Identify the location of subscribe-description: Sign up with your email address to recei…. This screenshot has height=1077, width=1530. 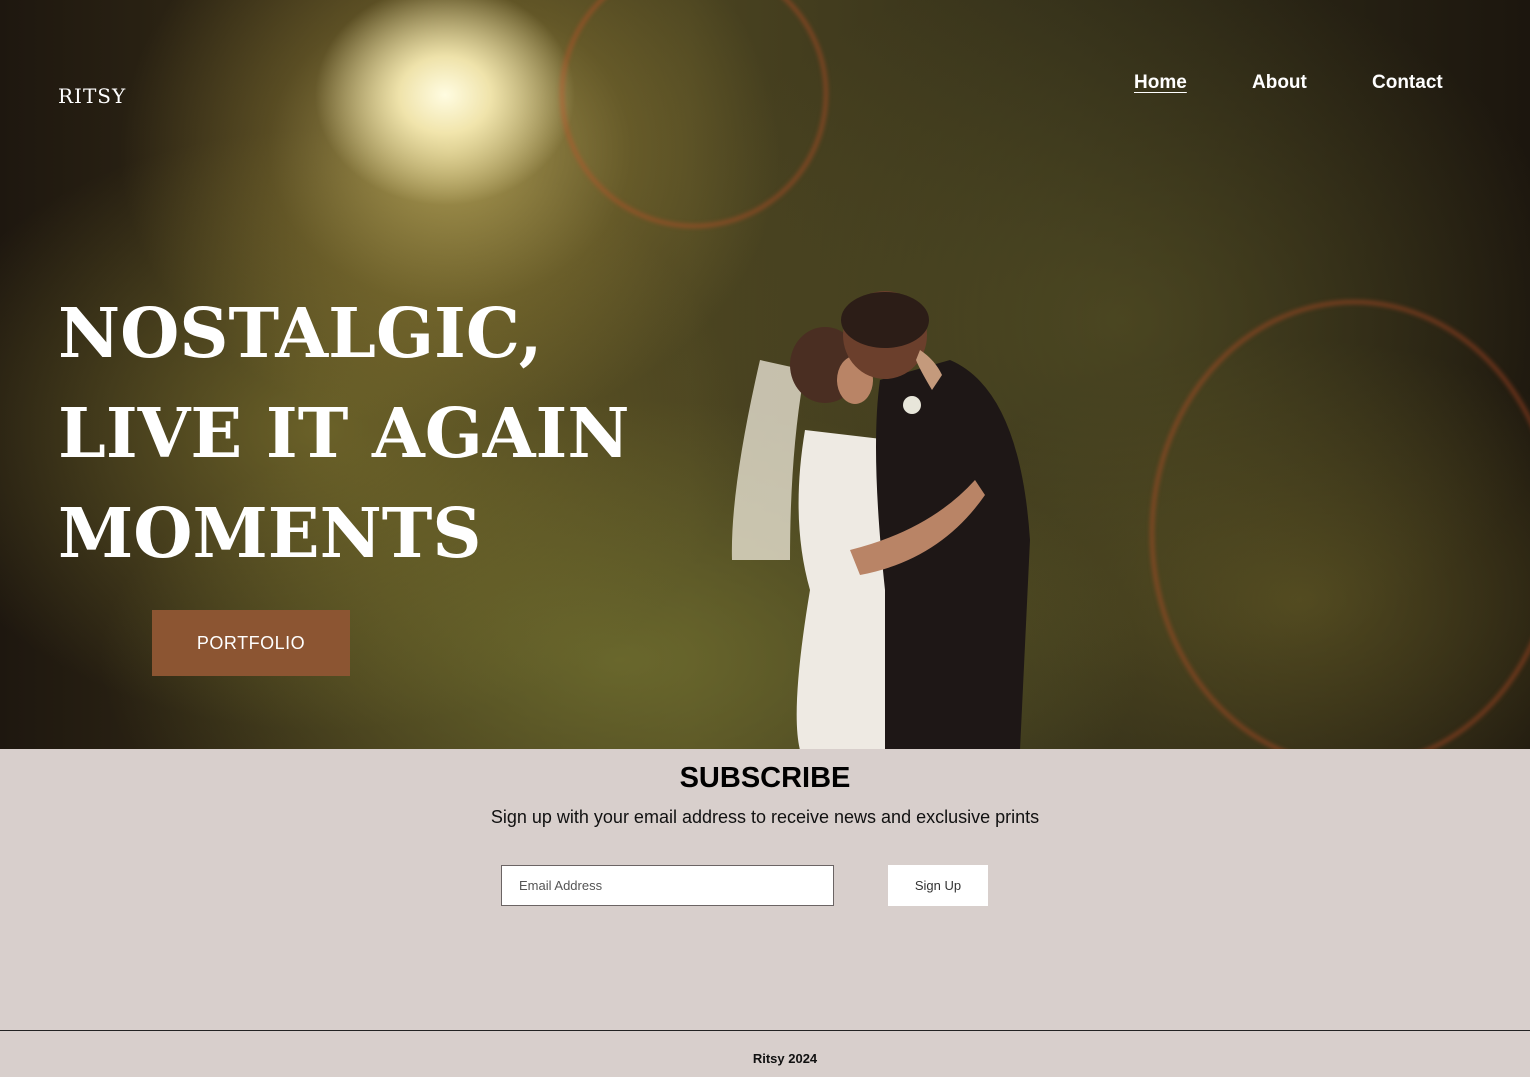
(765, 817).